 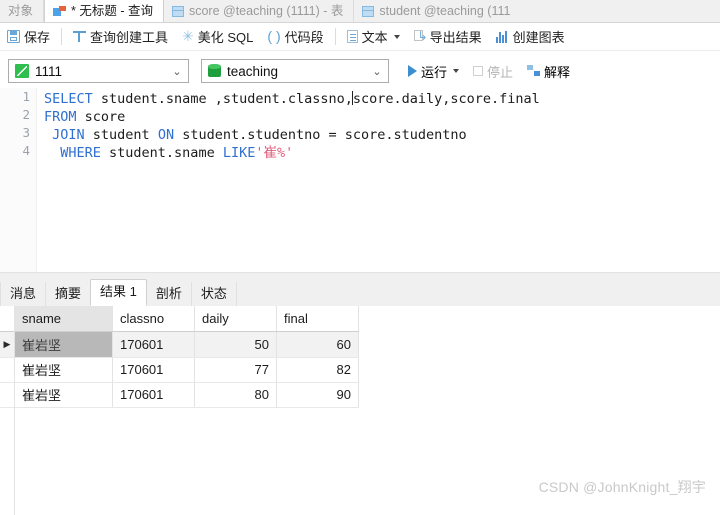 What do you see at coordinates (412, 71) in the screenshot?
I see `play-icon` at bounding box center [412, 71].